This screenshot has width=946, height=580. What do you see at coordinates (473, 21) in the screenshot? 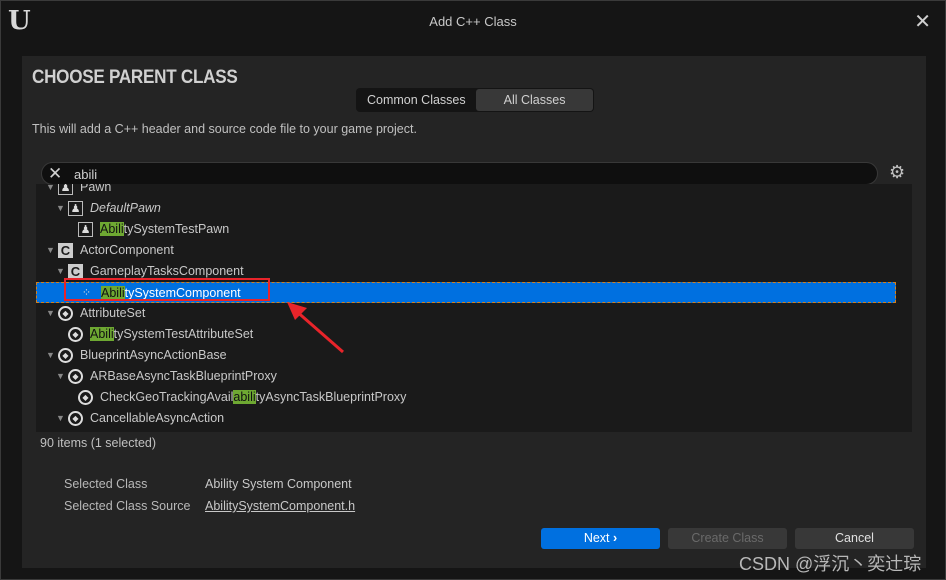
I see `window-title: Add C++ Class` at bounding box center [473, 21].